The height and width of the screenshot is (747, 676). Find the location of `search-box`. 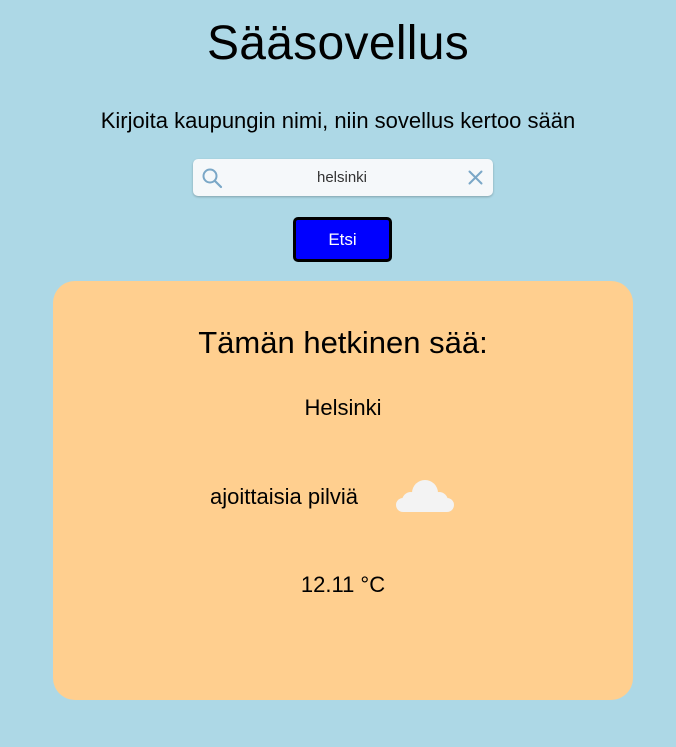

search-box is located at coordinates (343, 177).